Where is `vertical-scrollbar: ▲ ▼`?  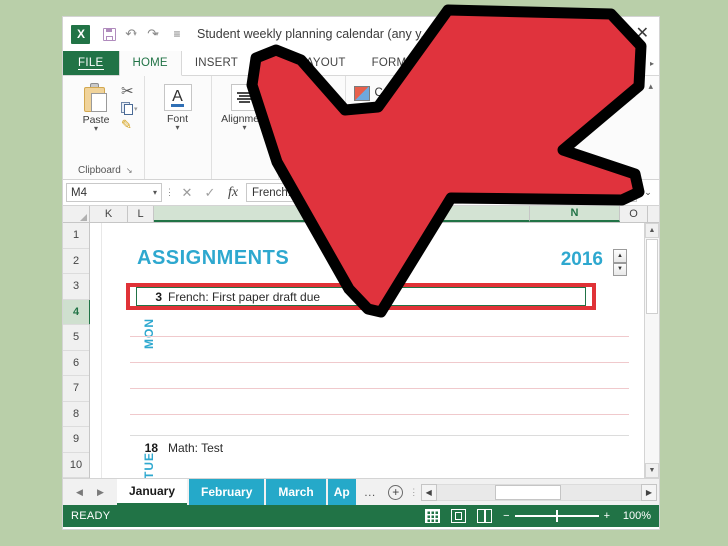 vertical-scrollbar: ▲ ▼ is located at coordinates (651, 350).